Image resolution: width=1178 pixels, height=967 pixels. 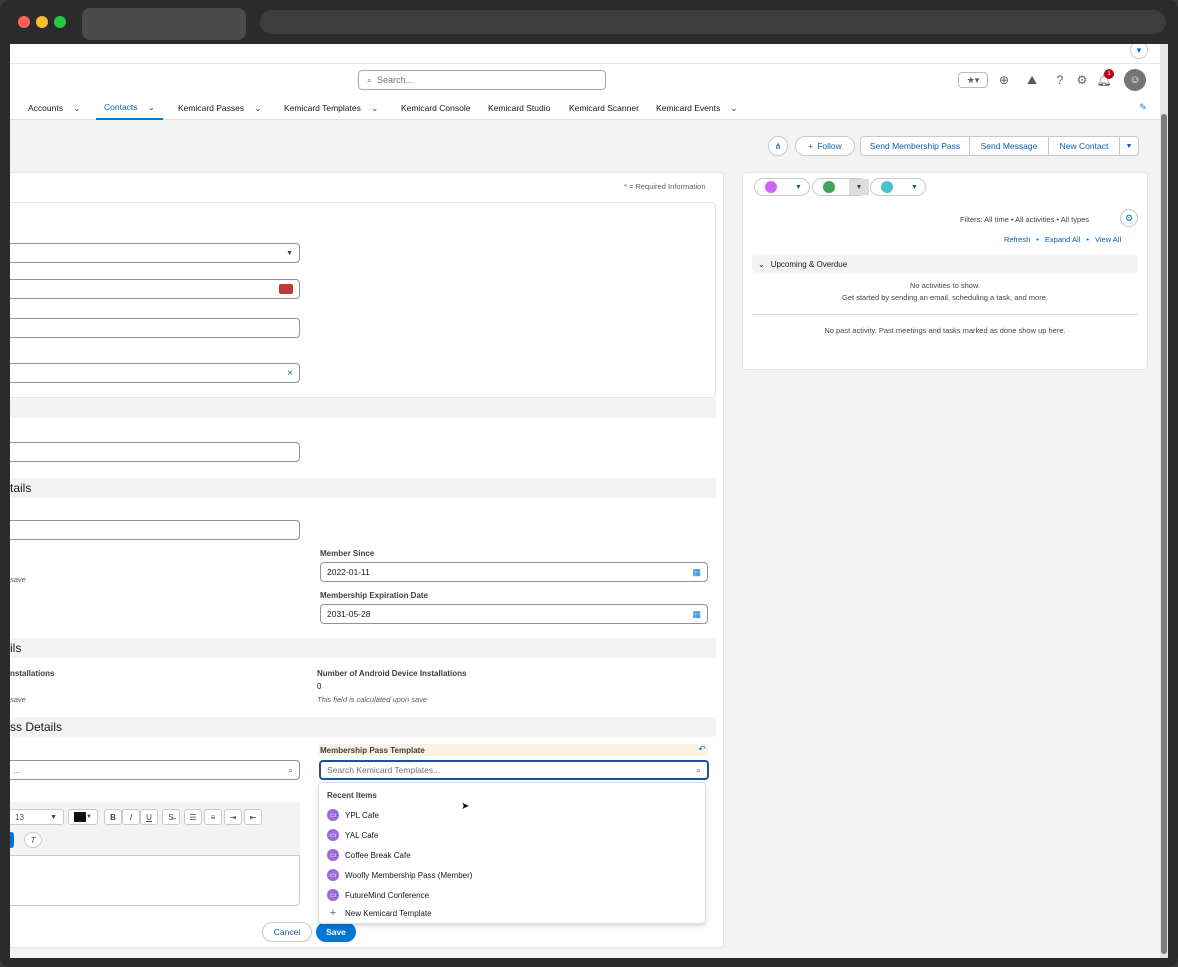 What do you see at coordinates (435, 108) in the screenshot?
I see `nav-item-kemicard-console: Kemicard Console` at bounding box center [435, 108].